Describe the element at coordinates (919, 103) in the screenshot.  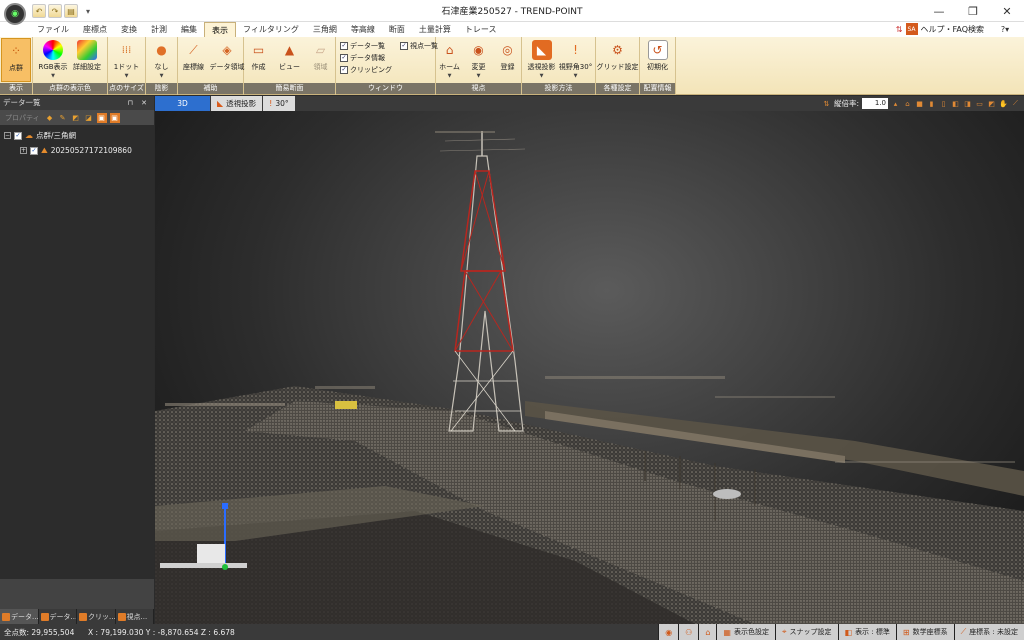
I see `view-top-icon: ■` at that location.